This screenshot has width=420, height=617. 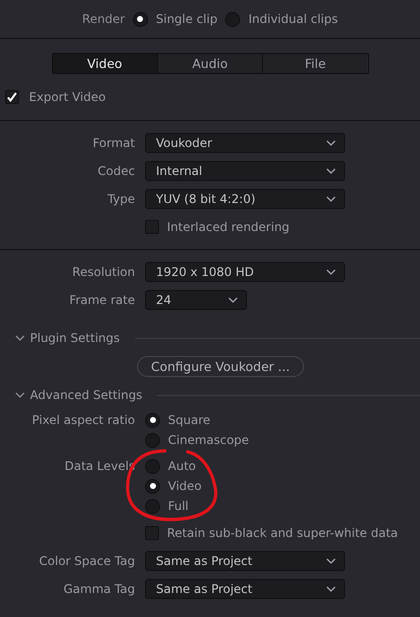 I want to click on radio-label: Single clip, so click(x=187, y=19).